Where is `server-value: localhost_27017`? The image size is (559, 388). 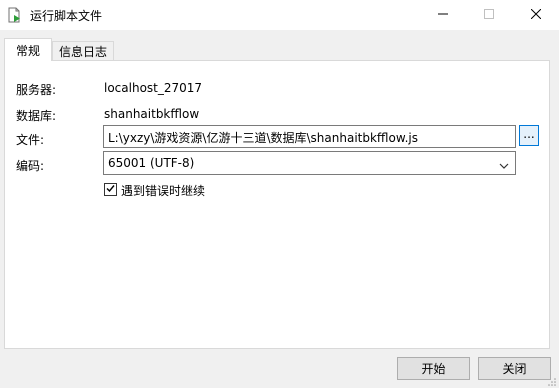 server-value: localhost_27017 is located at coordinates (153, 88).